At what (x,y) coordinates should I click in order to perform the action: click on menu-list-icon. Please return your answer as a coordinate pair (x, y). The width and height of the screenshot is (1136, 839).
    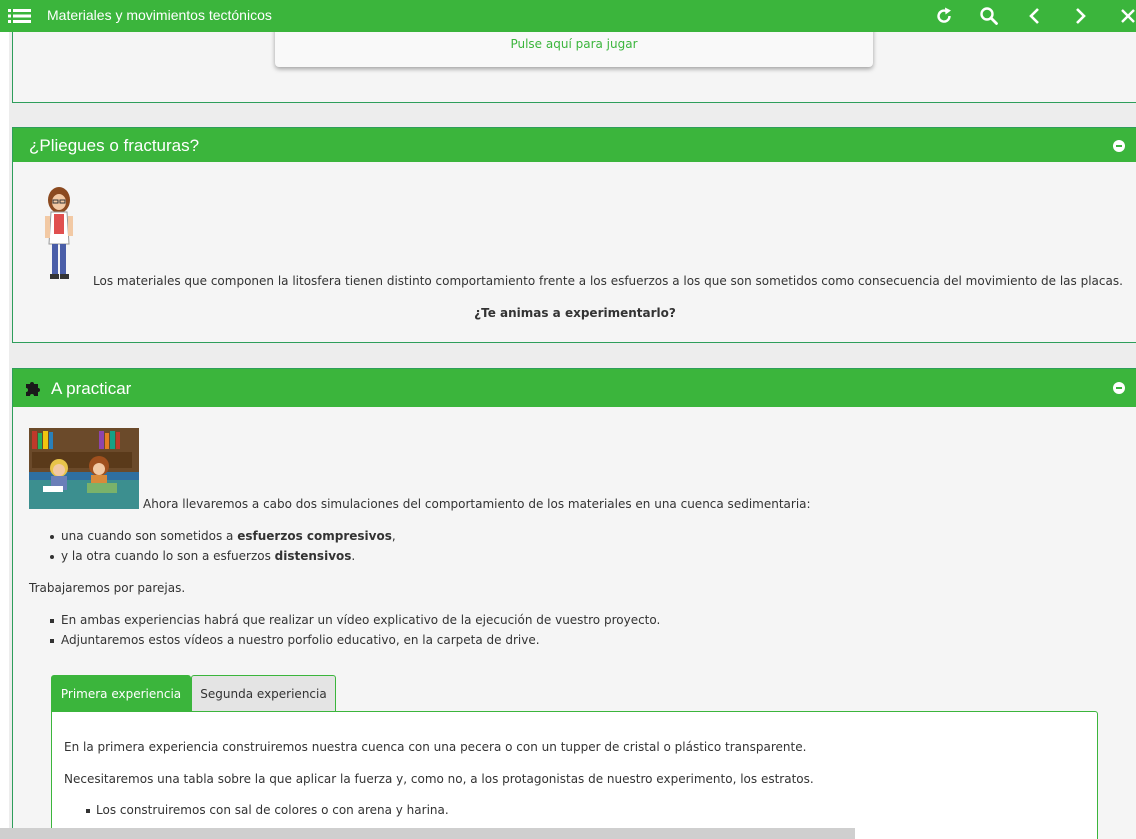
    Looking at the image, I should click on (20, 16).